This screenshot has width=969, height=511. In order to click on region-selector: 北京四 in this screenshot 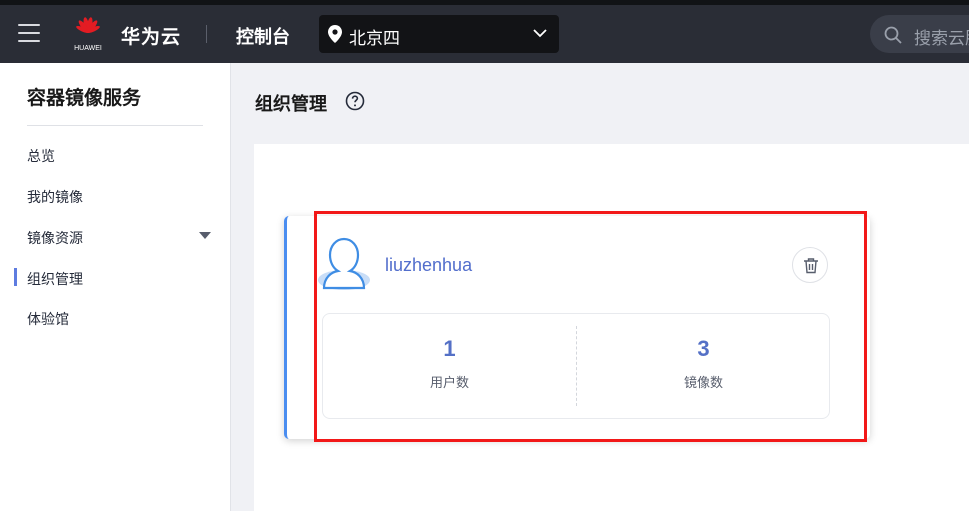, I will do `click(439, 34)`.